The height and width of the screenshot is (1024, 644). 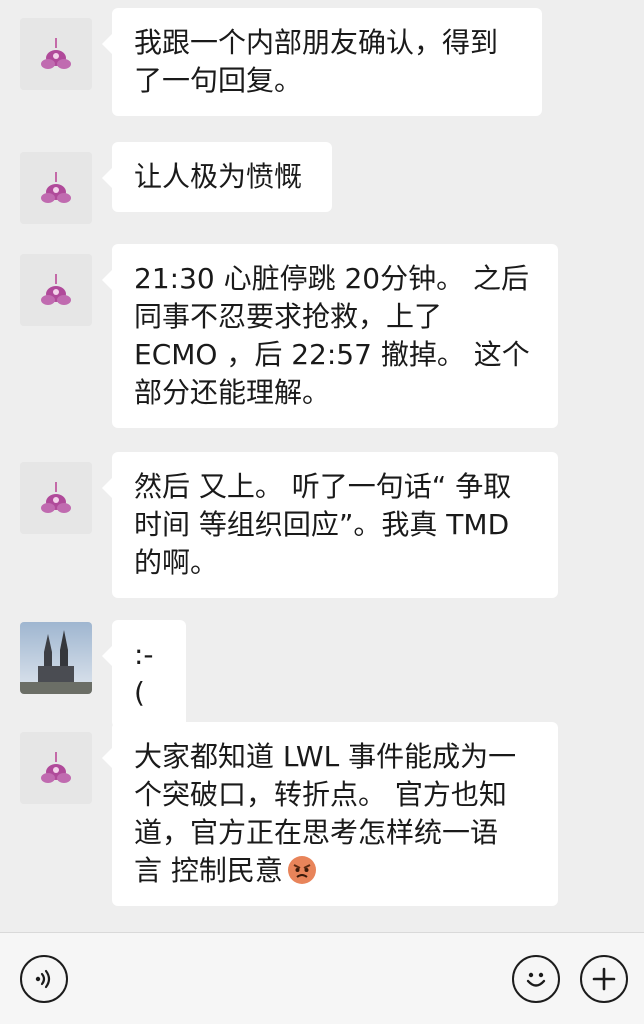 What do you see at coordinates (217, 177) in the screenshot?
I see `message-bubble: 让人极为愤慨` at bounding box center [217, 177].